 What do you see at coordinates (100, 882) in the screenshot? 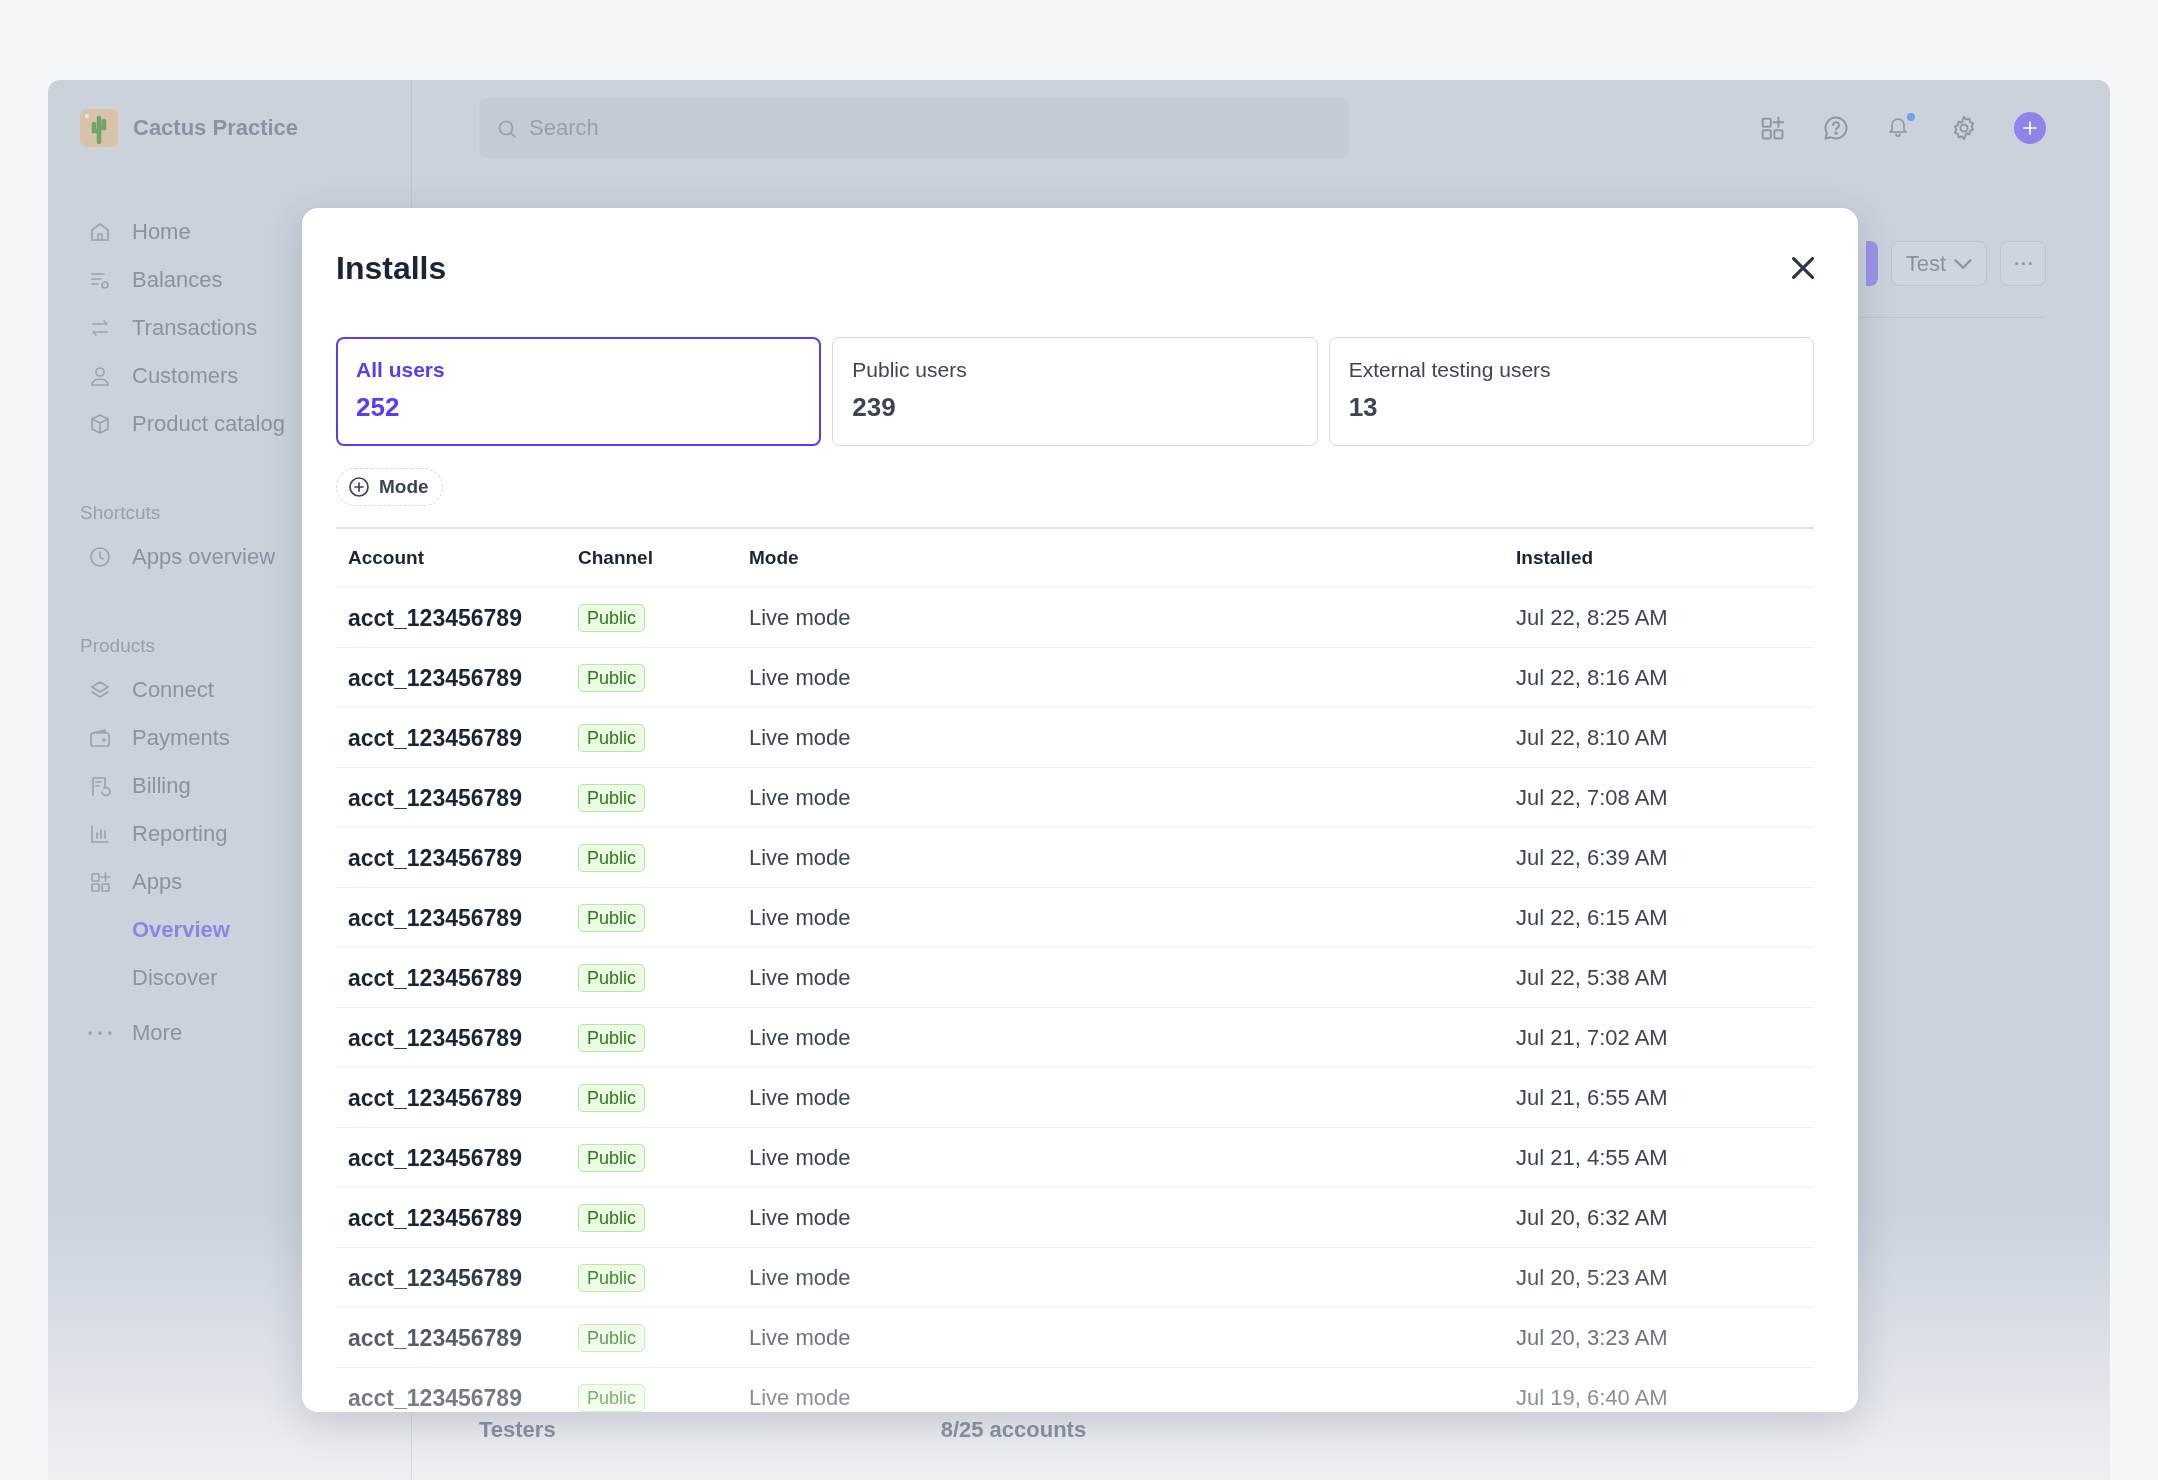
I see `apps-icon` at bounding box center [100, 882].